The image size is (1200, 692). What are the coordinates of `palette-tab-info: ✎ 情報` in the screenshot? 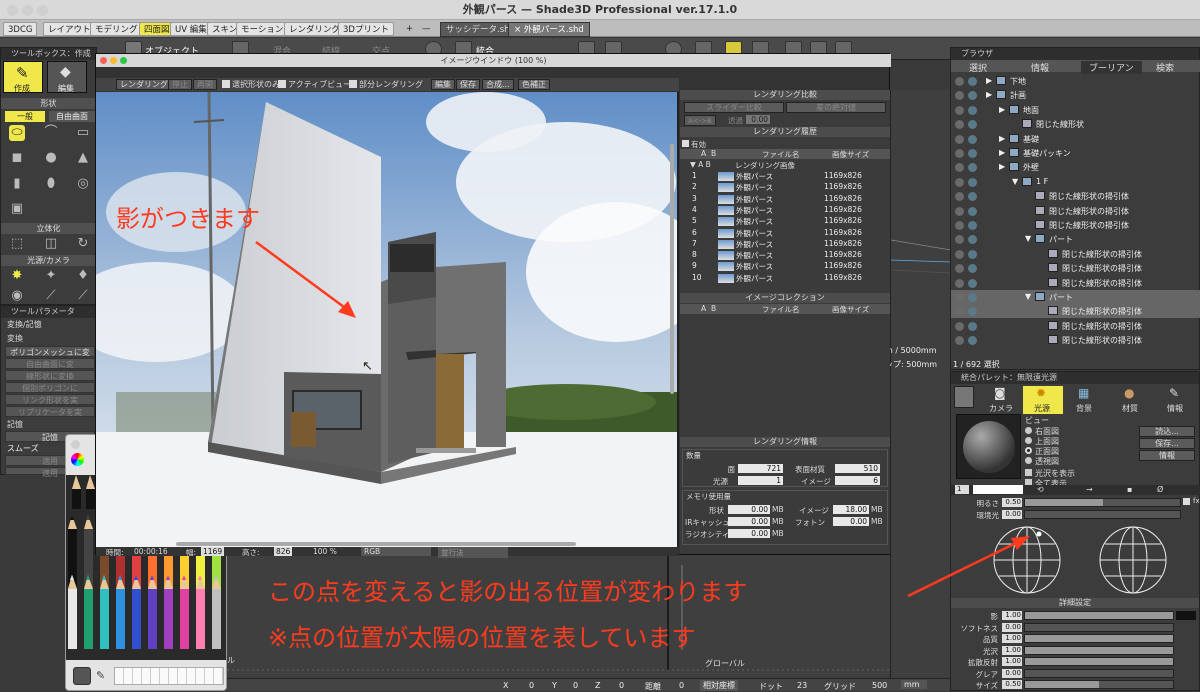 It's located at (1176, 400).